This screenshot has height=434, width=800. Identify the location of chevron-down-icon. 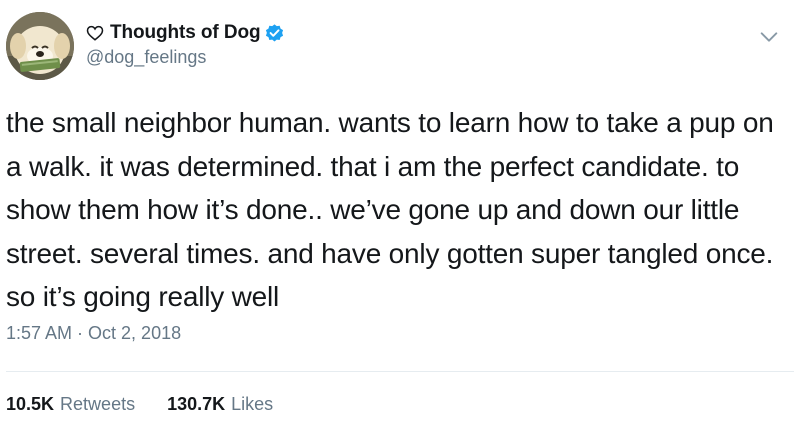
(769, 37).